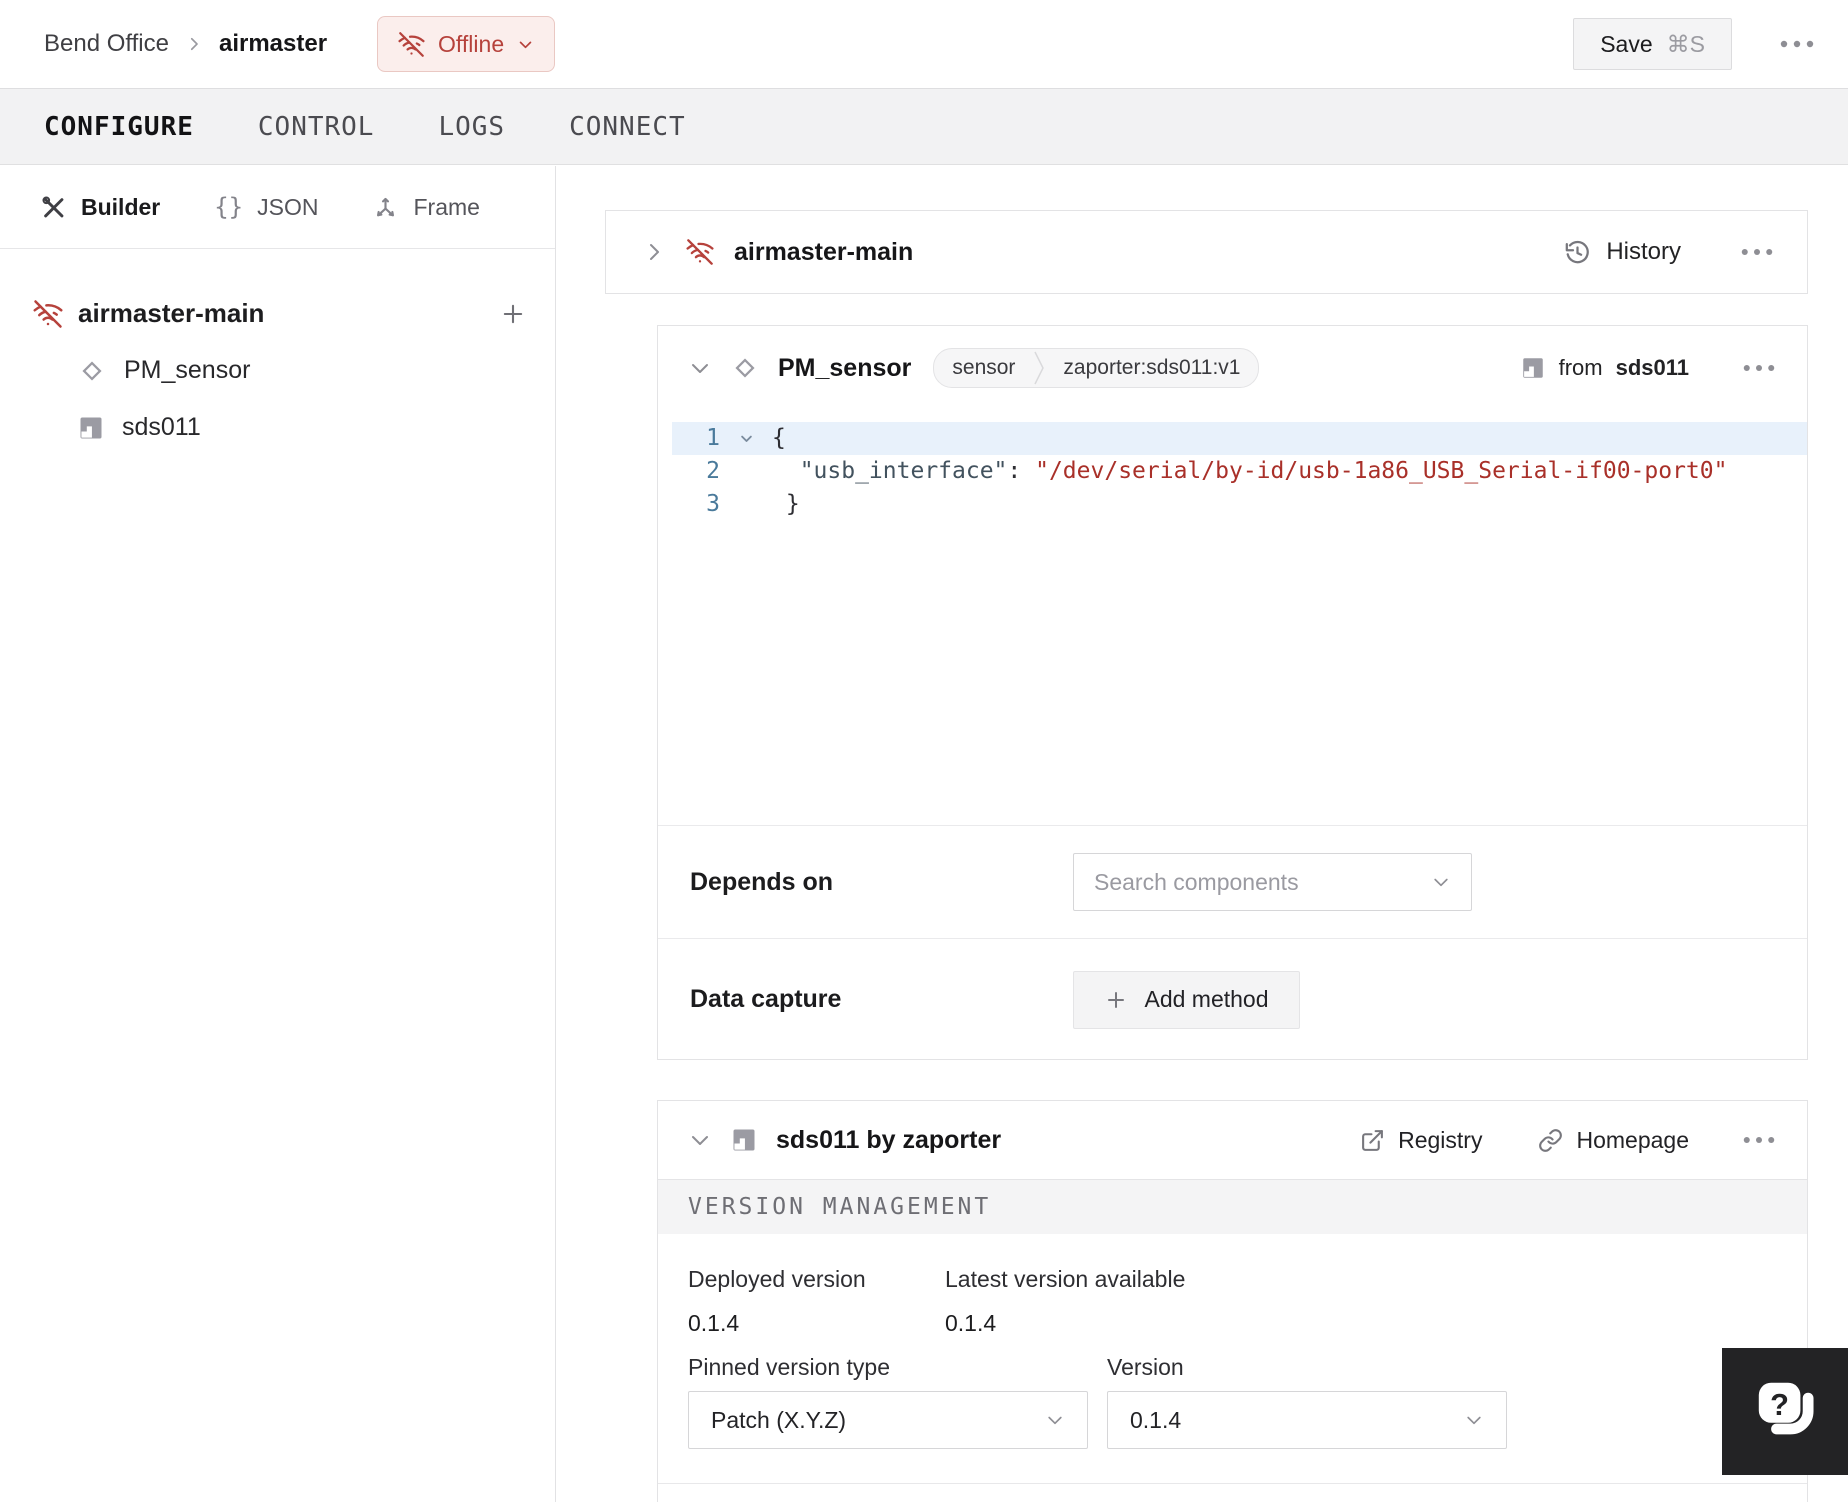 This screenshot has width=1848, height=1502. I want to click on mode-frame: Frame, so click(426, 207).